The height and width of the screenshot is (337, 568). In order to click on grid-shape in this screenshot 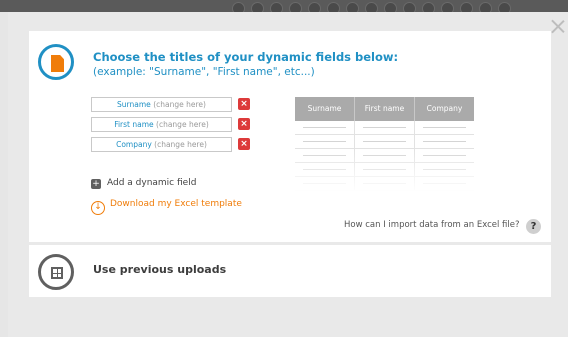, I will do `click(57, 273)`.